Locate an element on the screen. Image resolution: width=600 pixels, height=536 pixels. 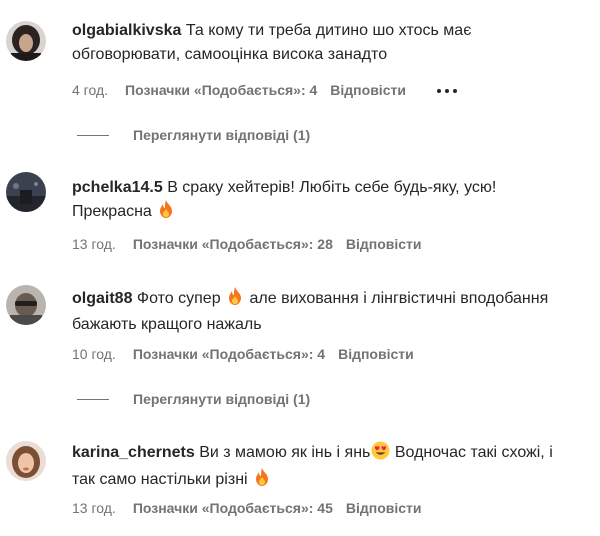
comment-username: karina_chernets is located at coordinates (133, 452).